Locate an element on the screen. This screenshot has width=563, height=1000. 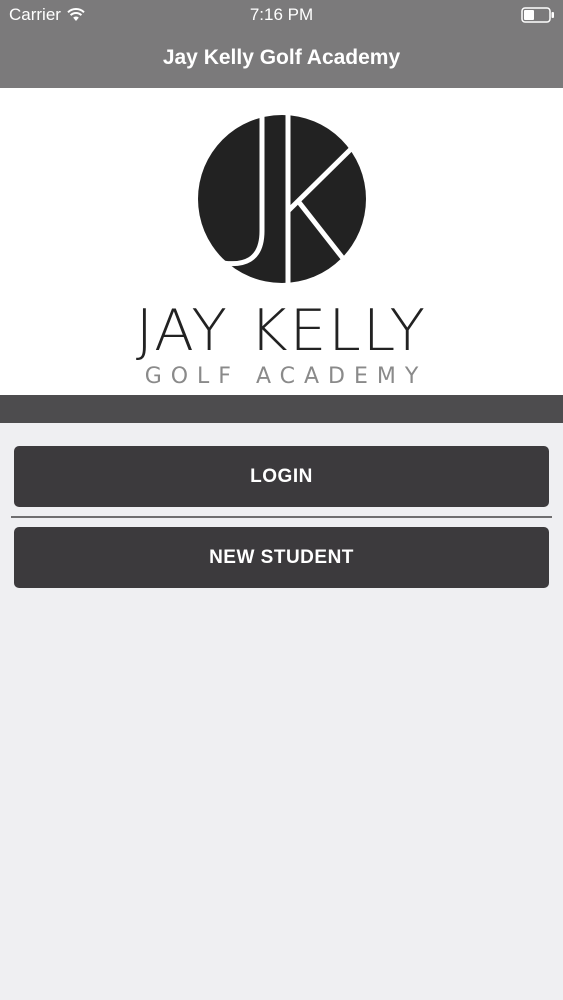
new-student-button: NEW STUDENT is located at coordinates (281, 557).